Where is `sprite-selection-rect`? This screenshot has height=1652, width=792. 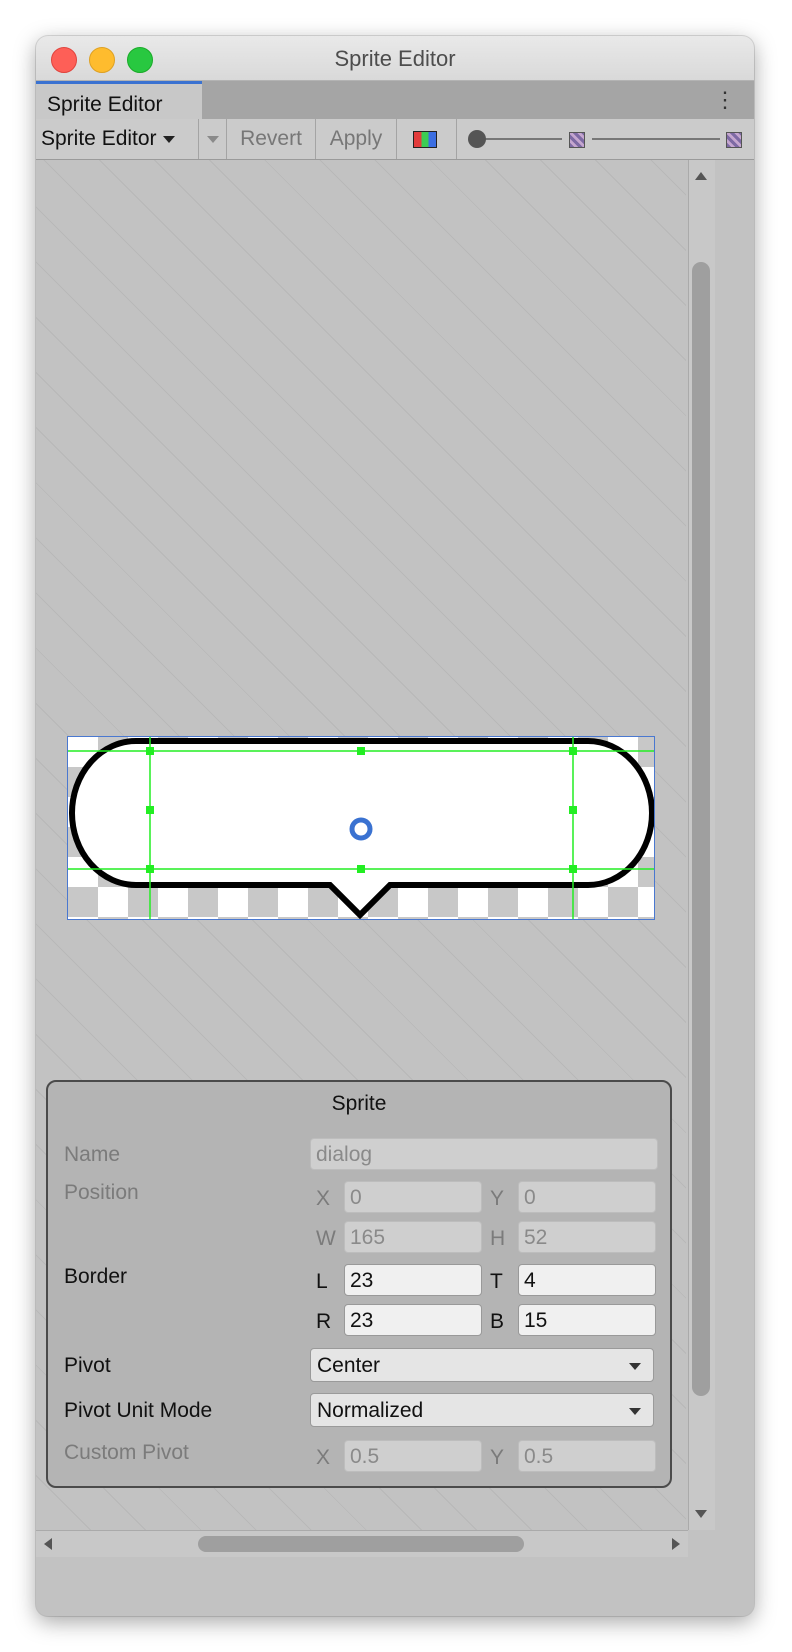 sprite-selection-rect is located at coordinates (361, 828).